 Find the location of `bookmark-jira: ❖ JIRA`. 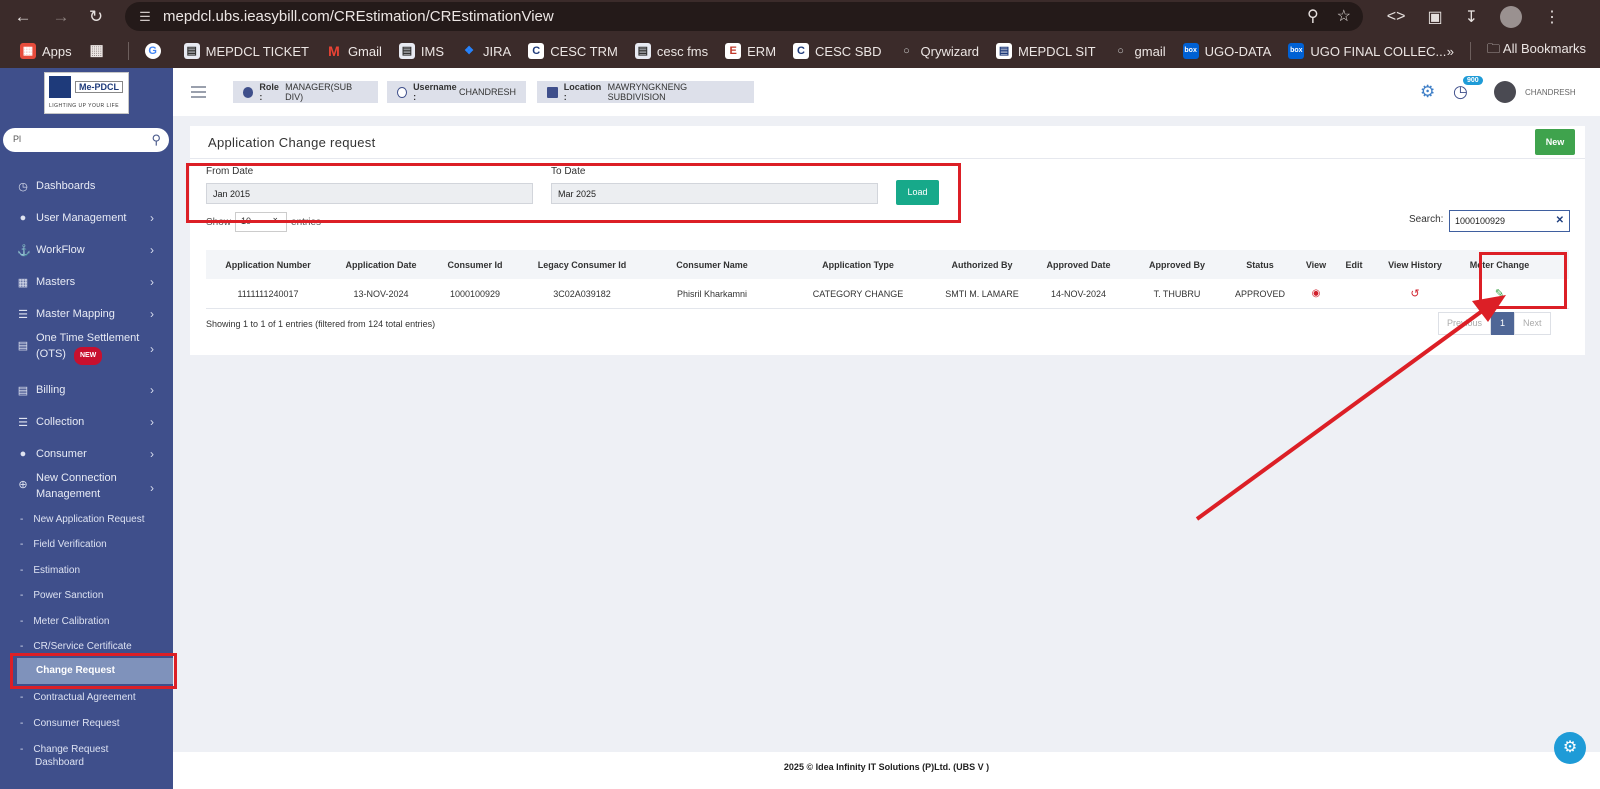

bookmark-jira: ❖ JIRA is located at coordinates (486, 51).